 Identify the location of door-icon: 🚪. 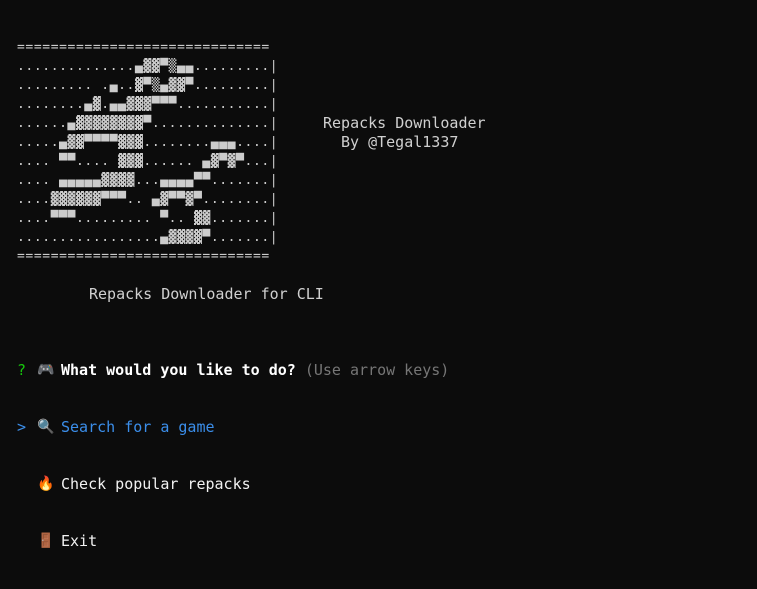
(46, 541).